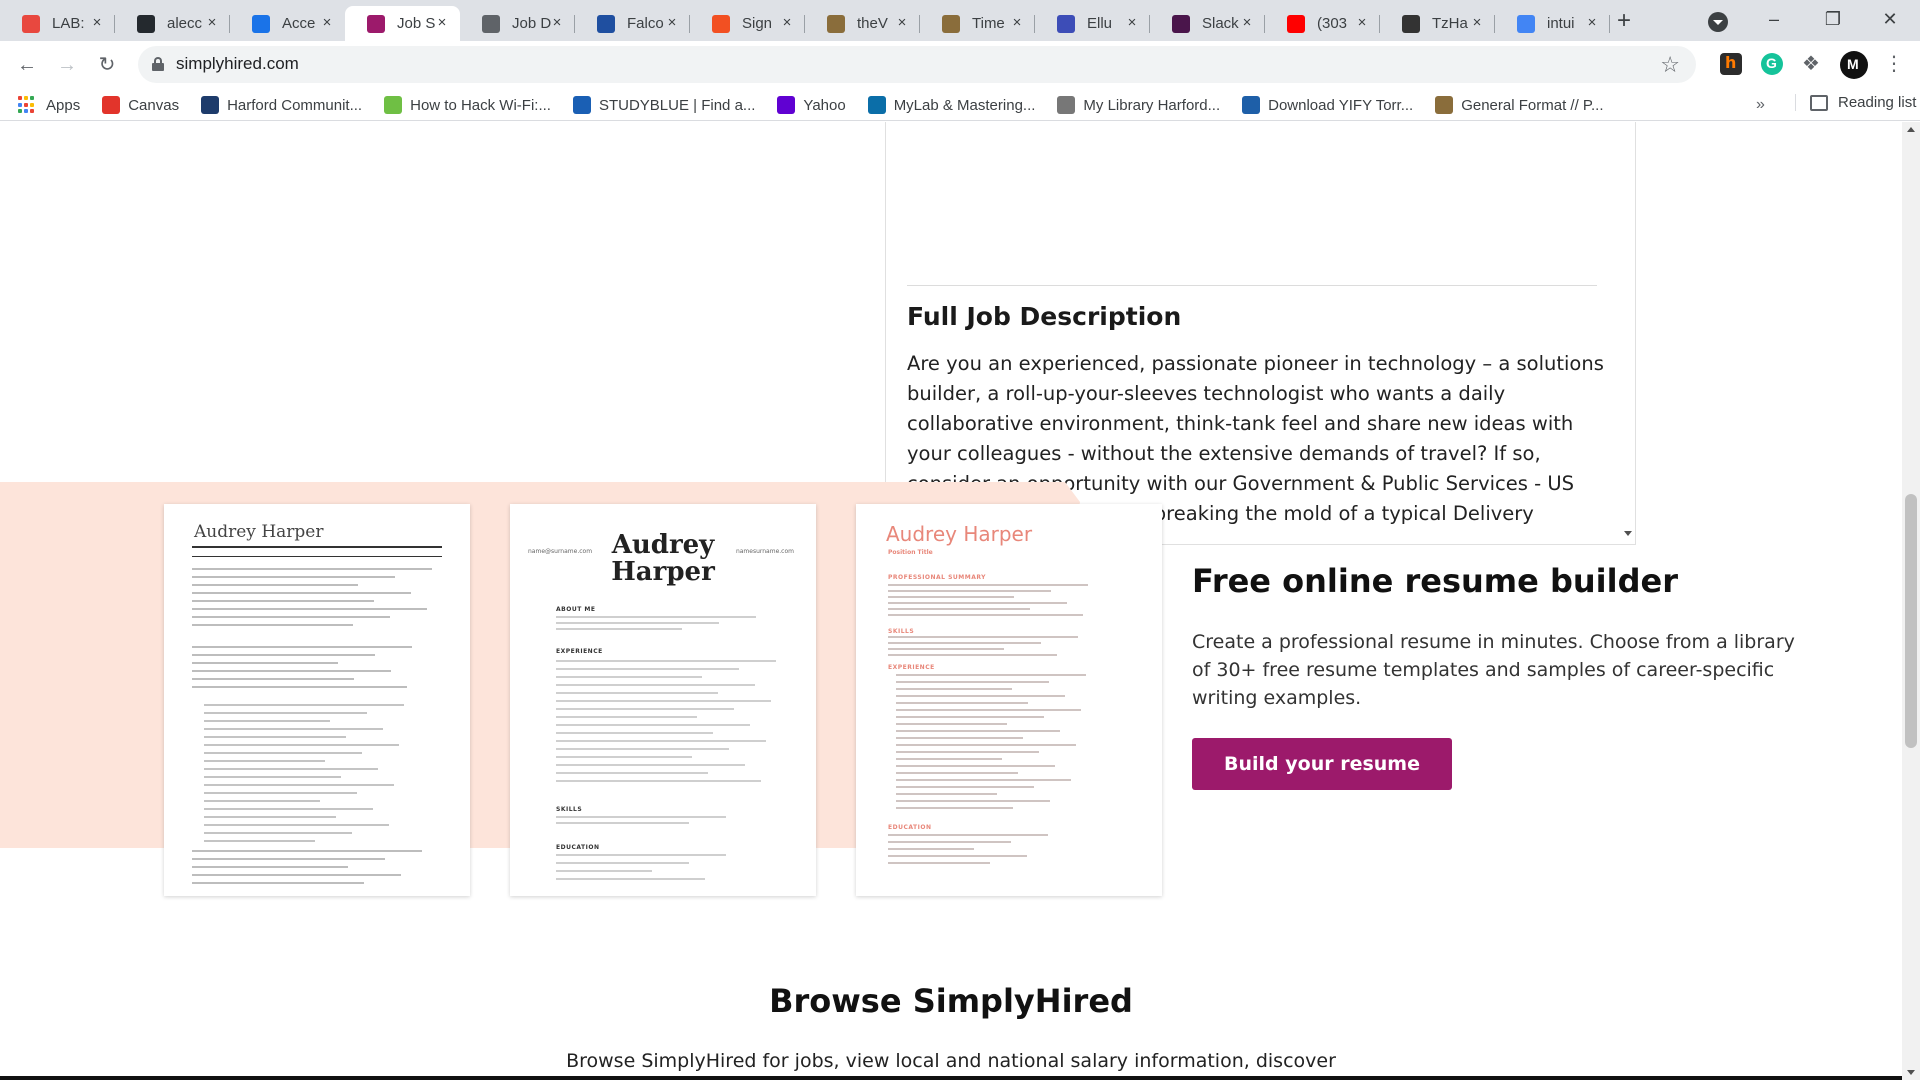 The image size is (1920, 1080). Describe the element at coordinates (977, 23) in the screenshot. I see `tab-9: Time ×` at that location.